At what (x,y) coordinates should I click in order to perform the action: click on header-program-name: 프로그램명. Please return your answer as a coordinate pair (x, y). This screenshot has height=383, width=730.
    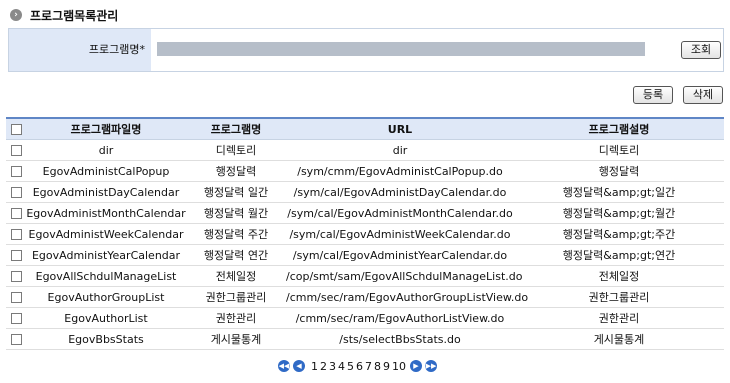
    Looking at the image, I should click on (236, 128).